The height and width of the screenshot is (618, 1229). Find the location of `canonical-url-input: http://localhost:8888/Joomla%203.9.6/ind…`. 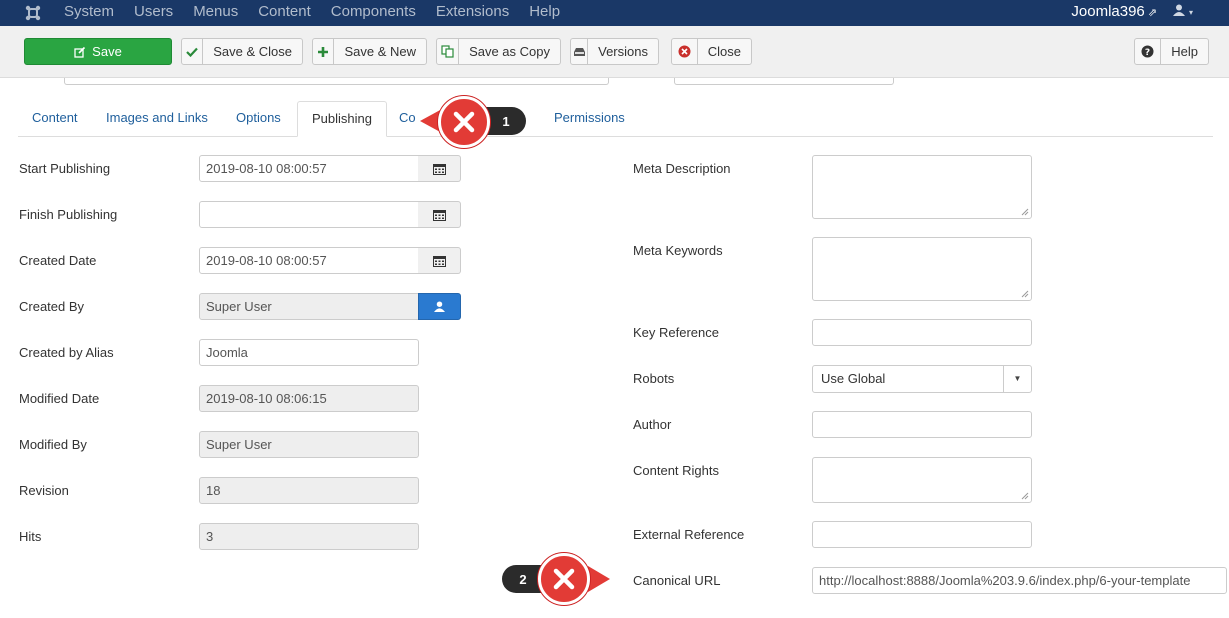

canonical-url-input: http://localhost:8888/Joomla%203.9.6/ind… is located at coordinates (1019, 580).